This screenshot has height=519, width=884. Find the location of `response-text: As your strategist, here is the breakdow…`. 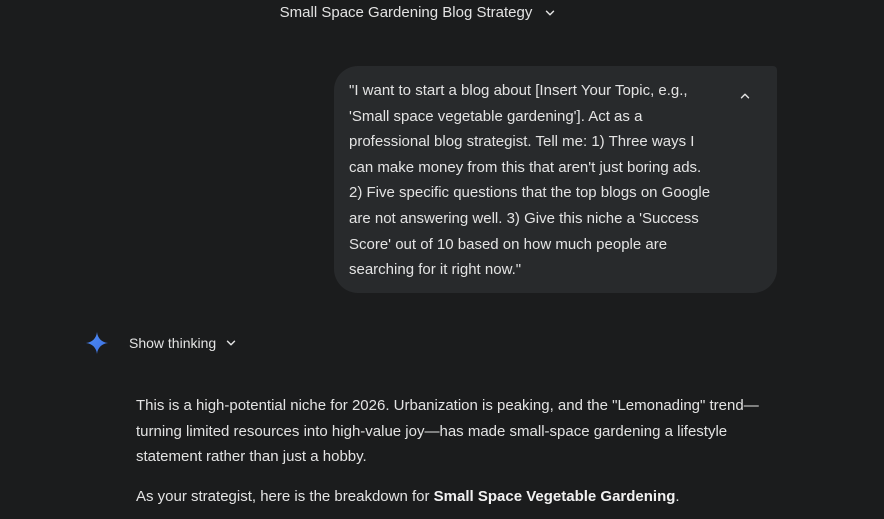

response-text: As your strategist, here is the breakdow… is located at coordinates (285, 496).